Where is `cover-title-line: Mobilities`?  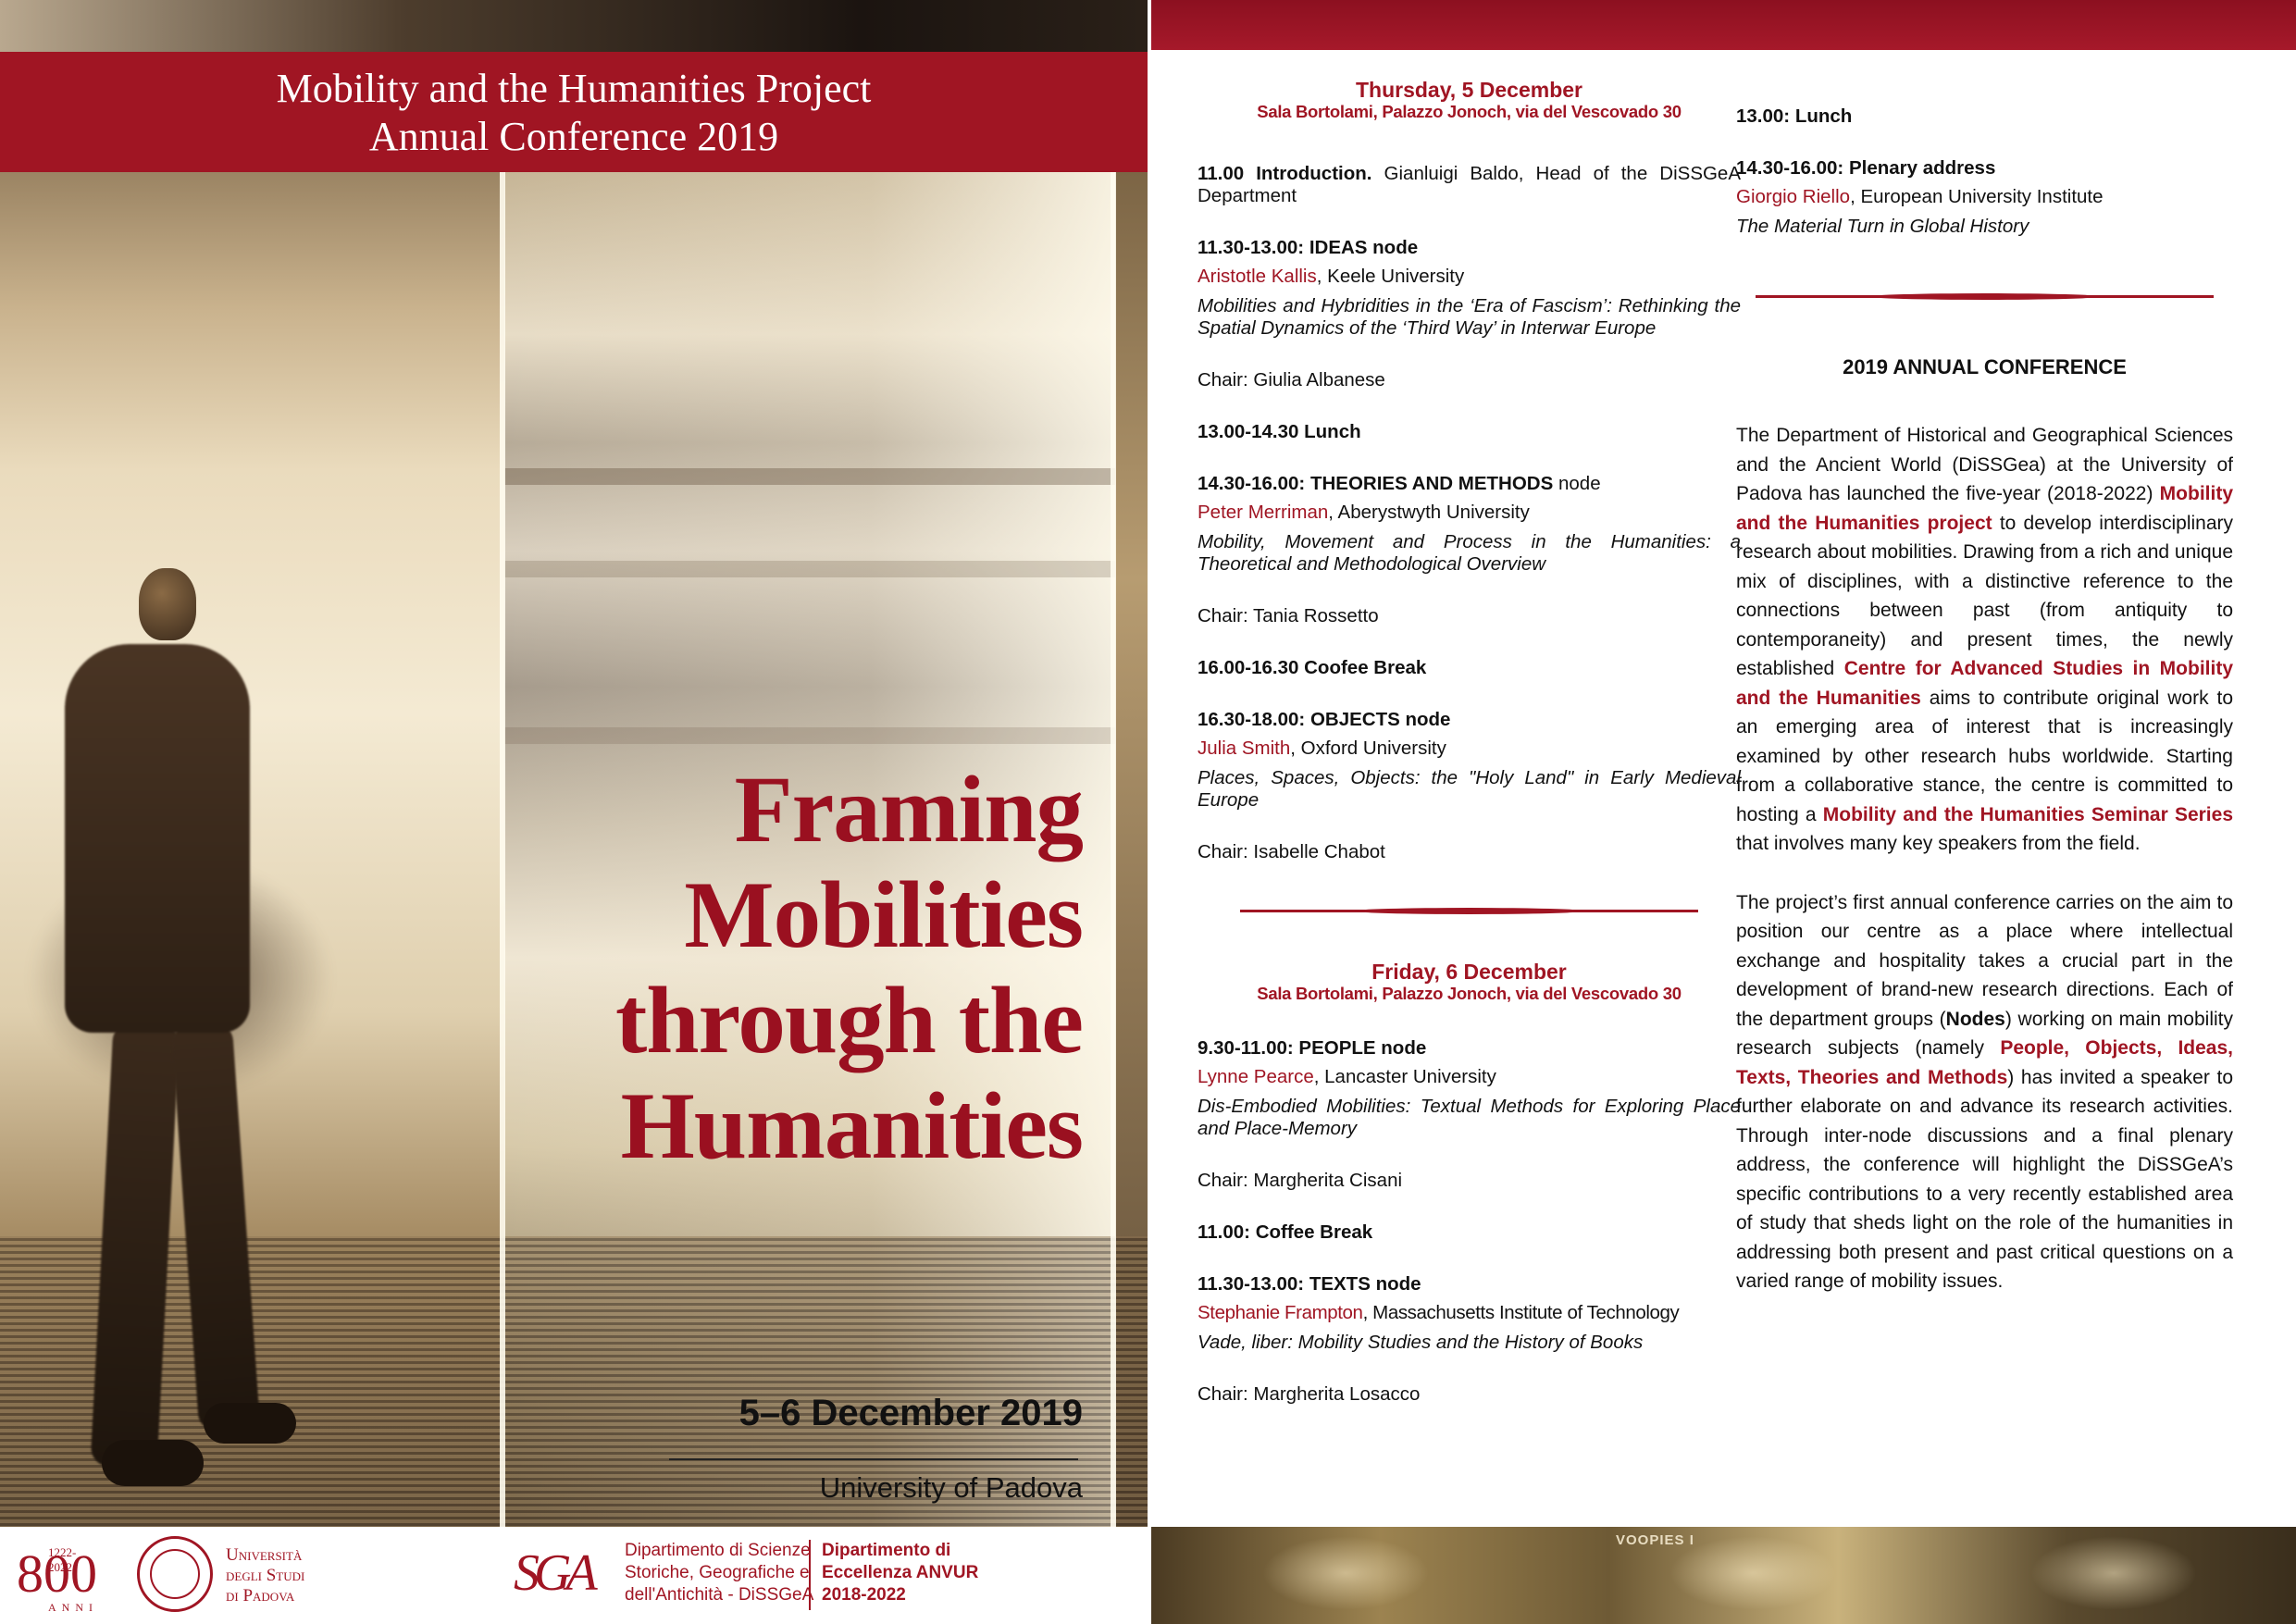 cover-title-line: Mobilities is located at coordinates (884, 915).